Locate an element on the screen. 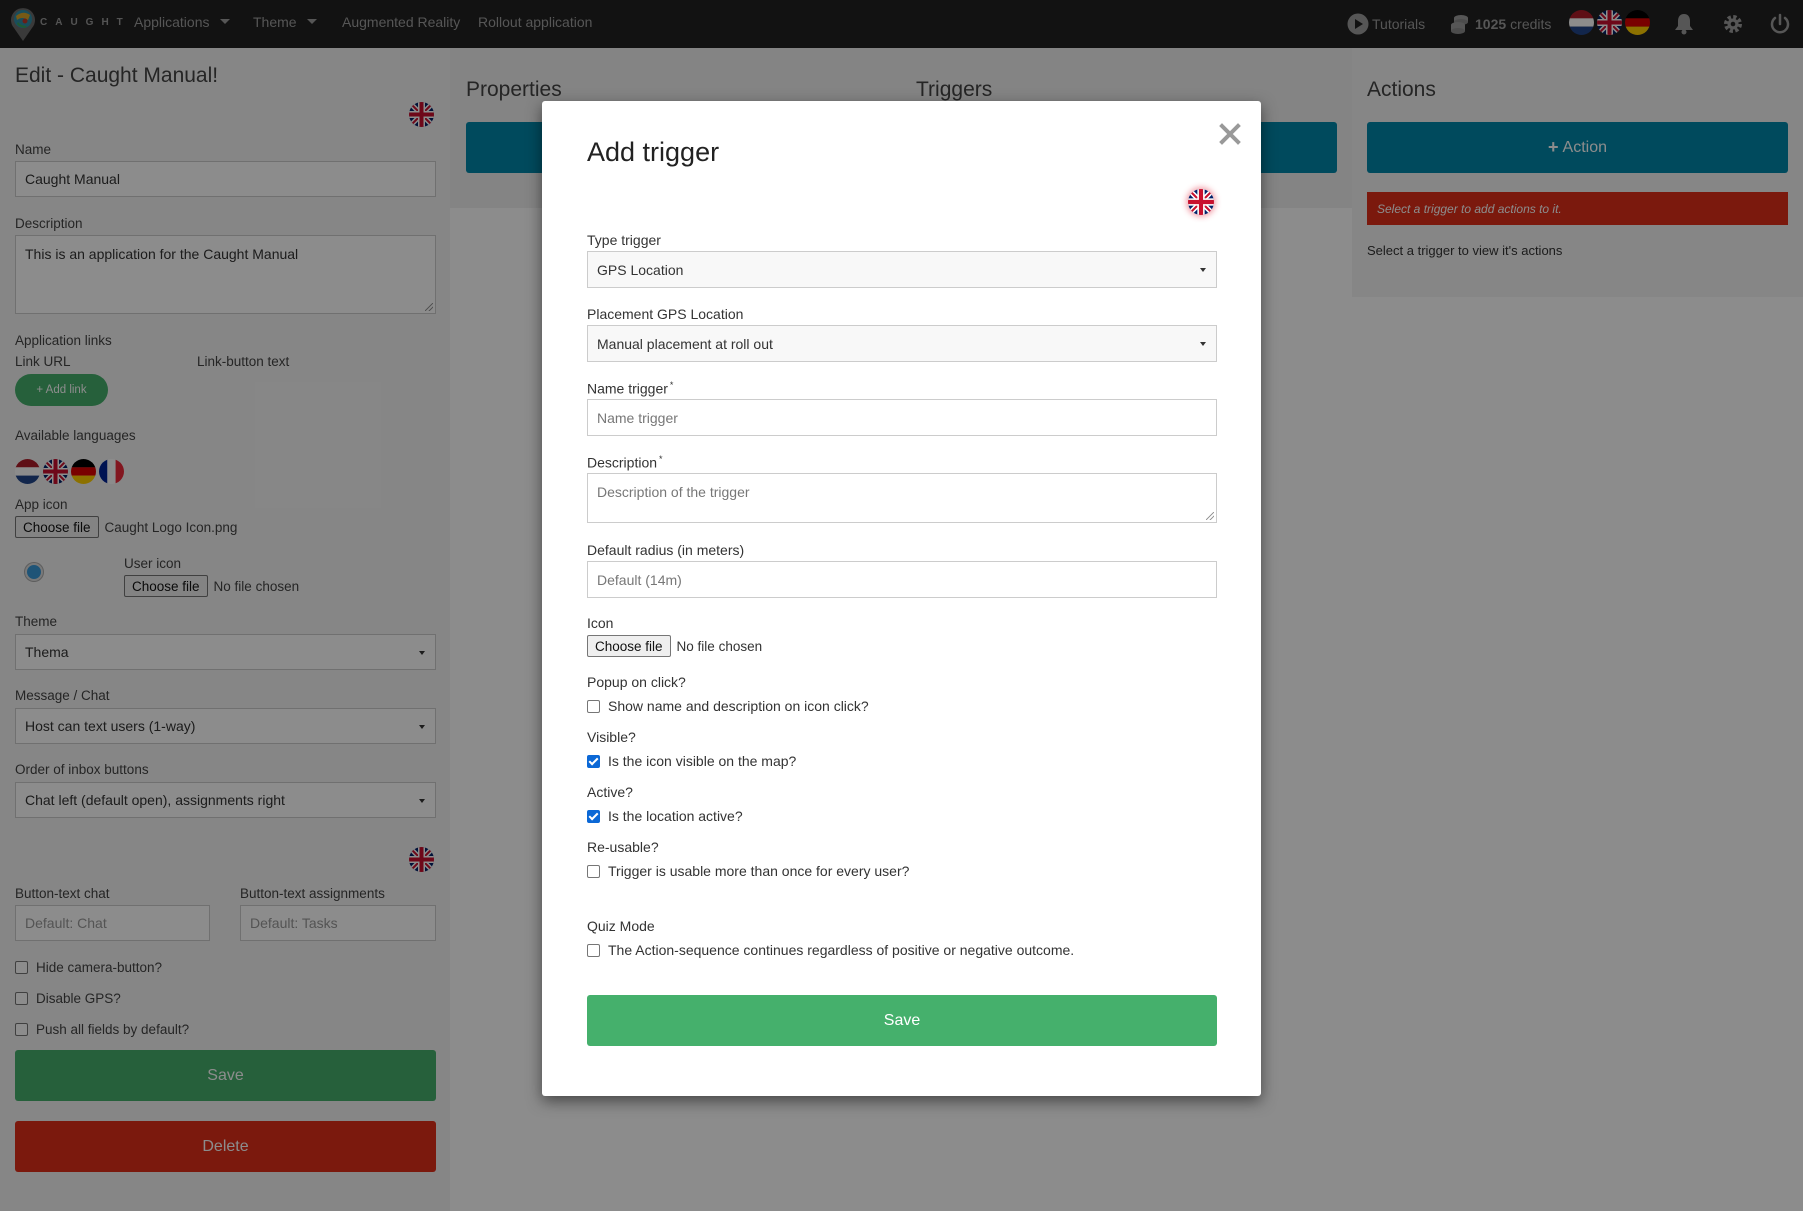  active-checkbox-row: Is the location active? is located at coordinates (665, 816).